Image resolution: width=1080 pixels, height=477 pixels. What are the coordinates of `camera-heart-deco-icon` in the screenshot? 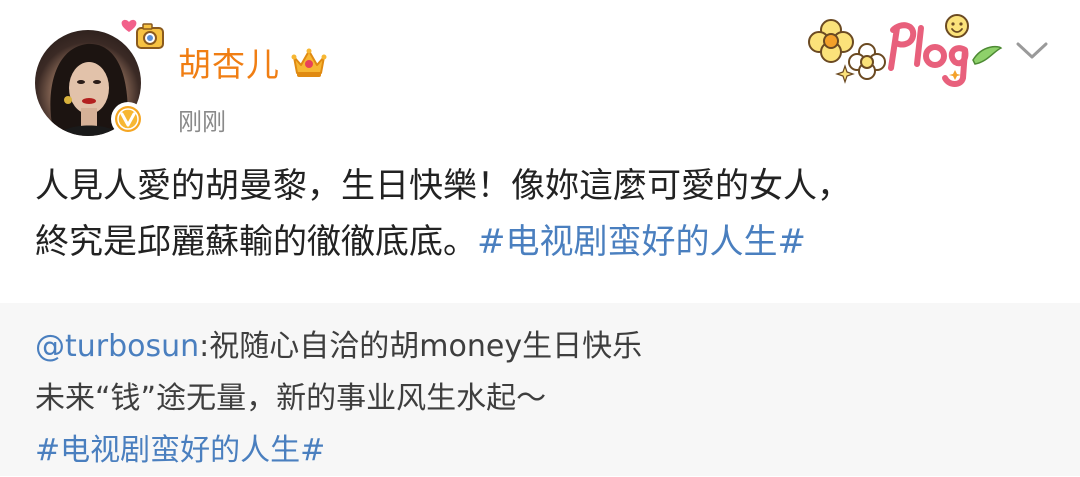 It's located at (145, 36).